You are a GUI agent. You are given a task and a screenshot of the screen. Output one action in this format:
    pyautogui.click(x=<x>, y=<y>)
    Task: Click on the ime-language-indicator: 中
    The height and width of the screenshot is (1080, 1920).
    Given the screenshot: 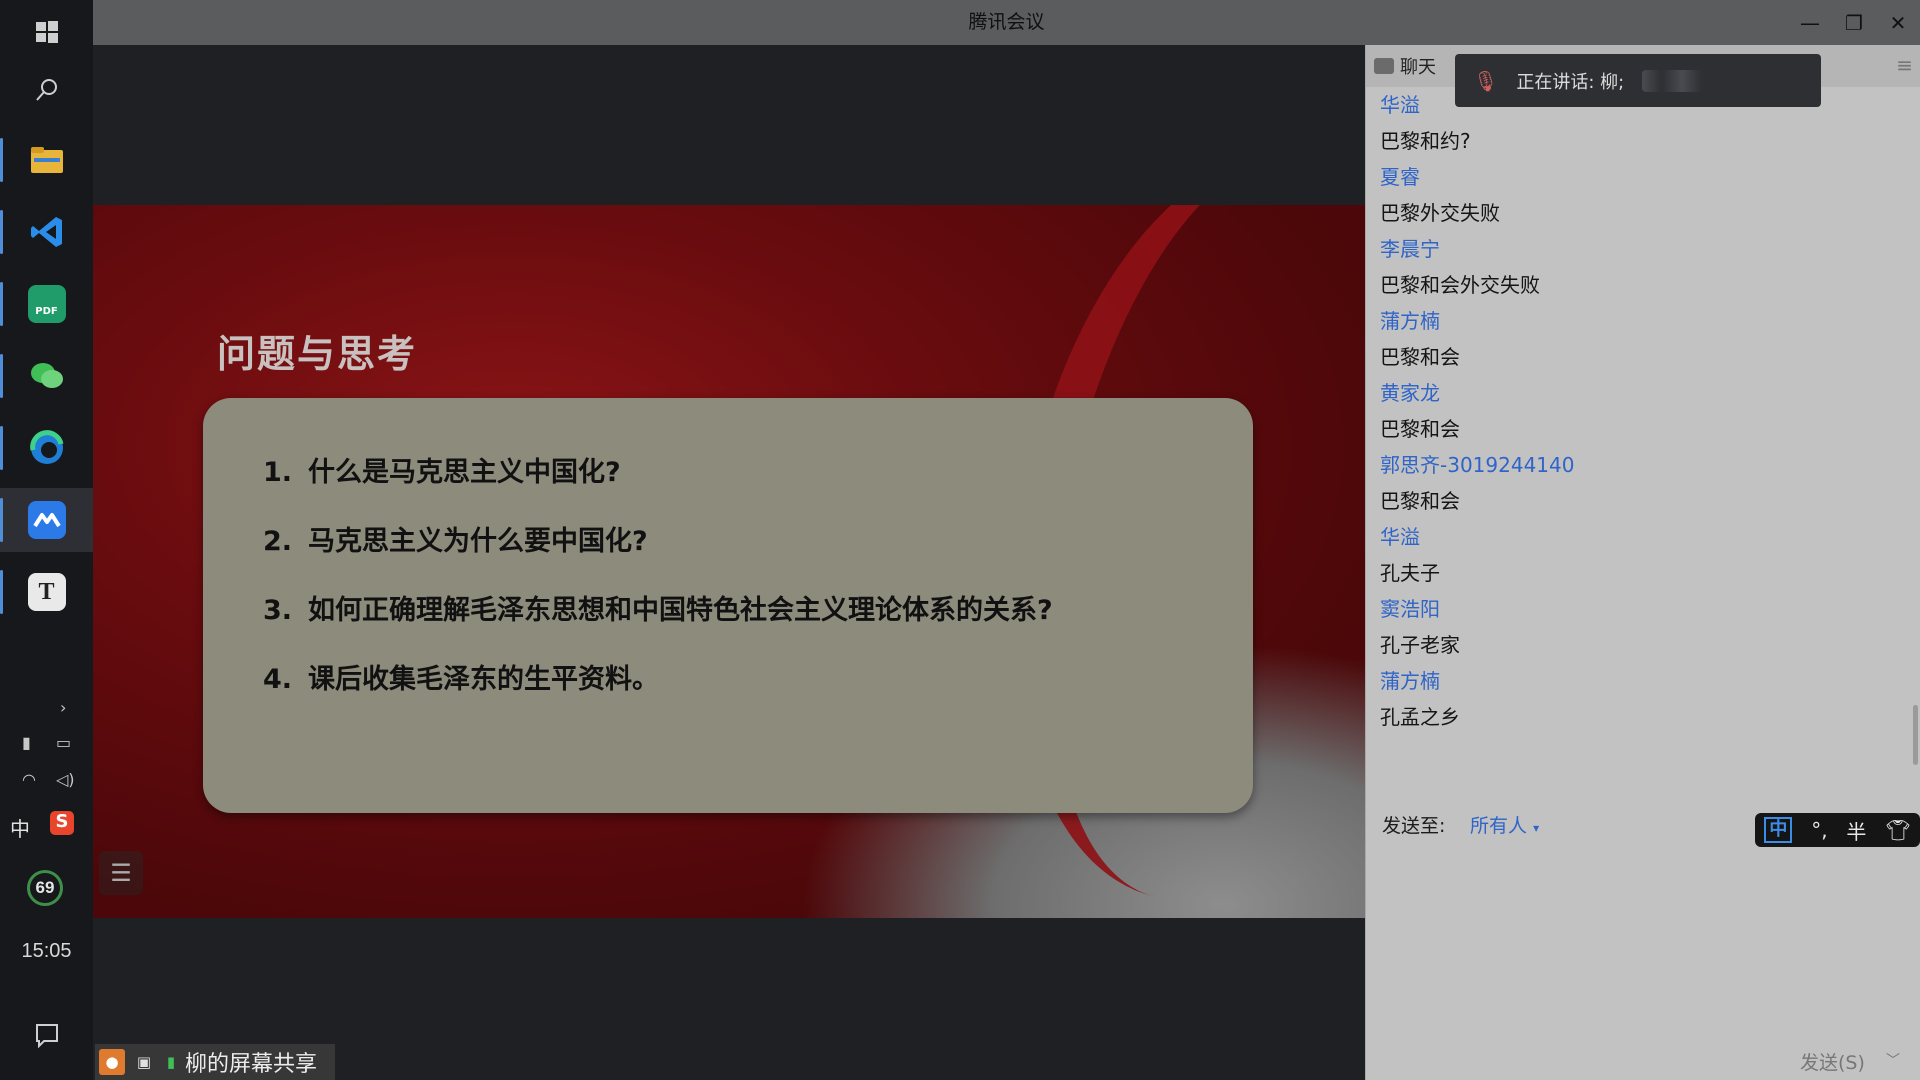 What is the action you would take?
    pyautogui.click(x=20, y=827)
    